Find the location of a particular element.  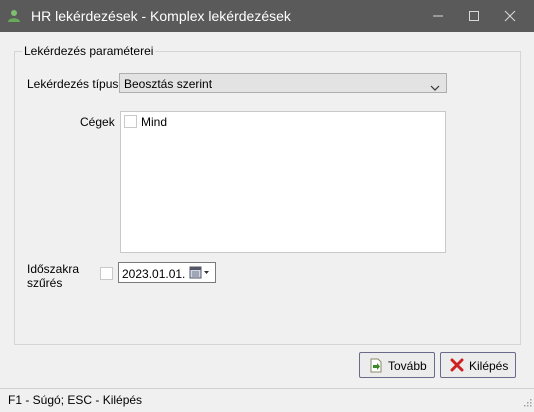

status-text: F1 - Súgó; ESC - Kilépés is located at coordinates (75, 400).